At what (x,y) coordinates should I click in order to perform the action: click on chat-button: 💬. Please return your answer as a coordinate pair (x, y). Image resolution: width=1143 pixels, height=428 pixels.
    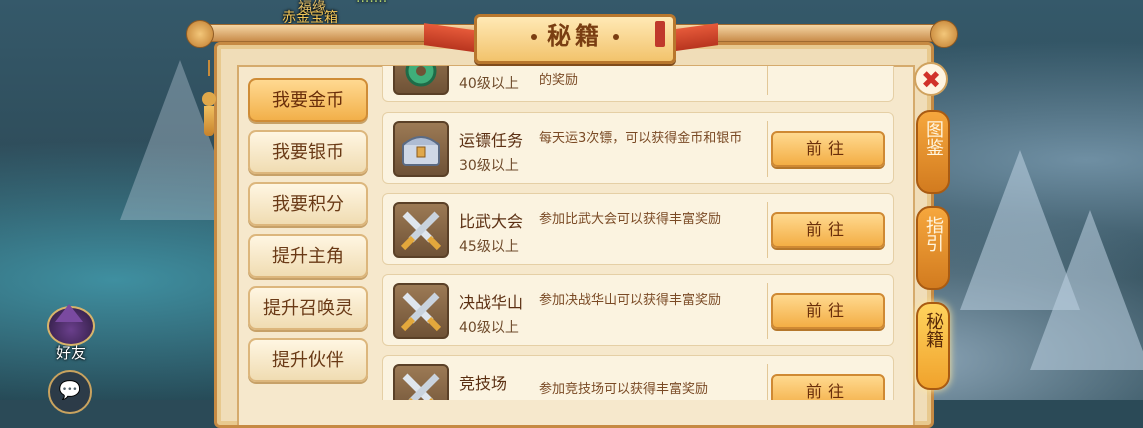
    Looking at the image, I should click on (70, 392).